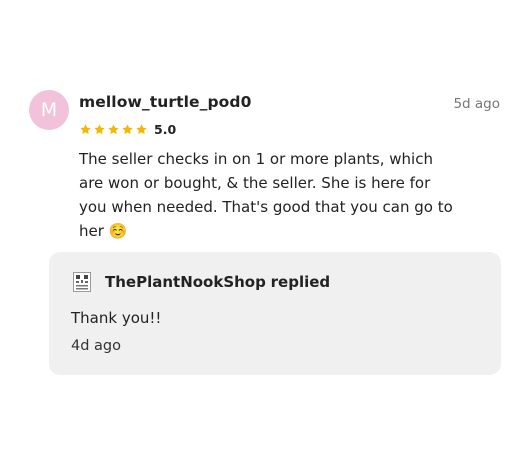 Image resolution: width=530 pixels, height=467 pixels. I want to click on review-timestamp: 5d ago, so click(476, 104).